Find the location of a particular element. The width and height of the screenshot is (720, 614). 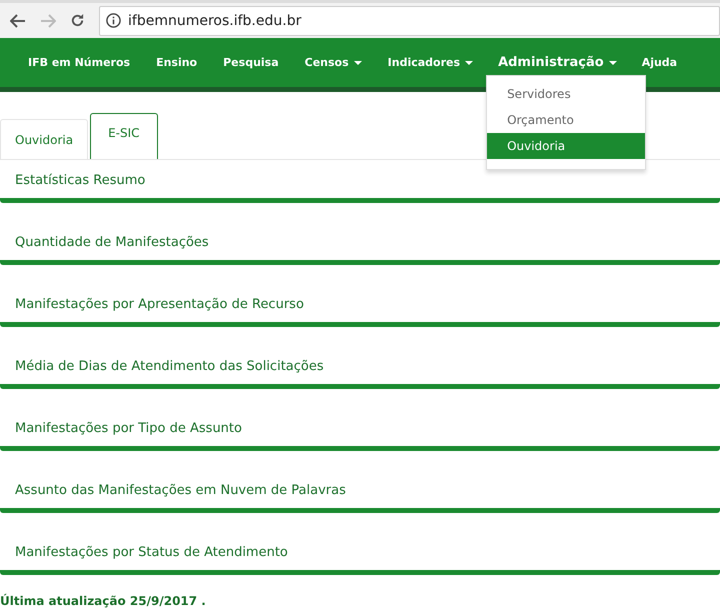

panel-header: Quantidade de Manifestações is located at coordinates (360, 234).